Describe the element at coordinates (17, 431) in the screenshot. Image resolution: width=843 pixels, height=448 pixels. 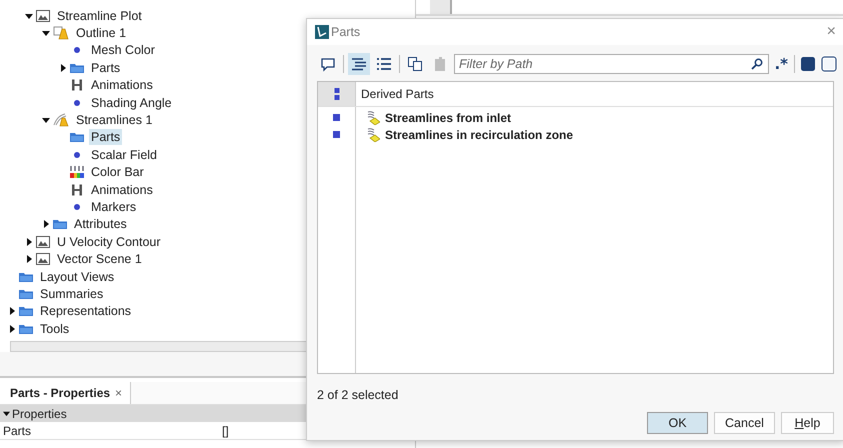
I see `property-name: Parts` at that location.